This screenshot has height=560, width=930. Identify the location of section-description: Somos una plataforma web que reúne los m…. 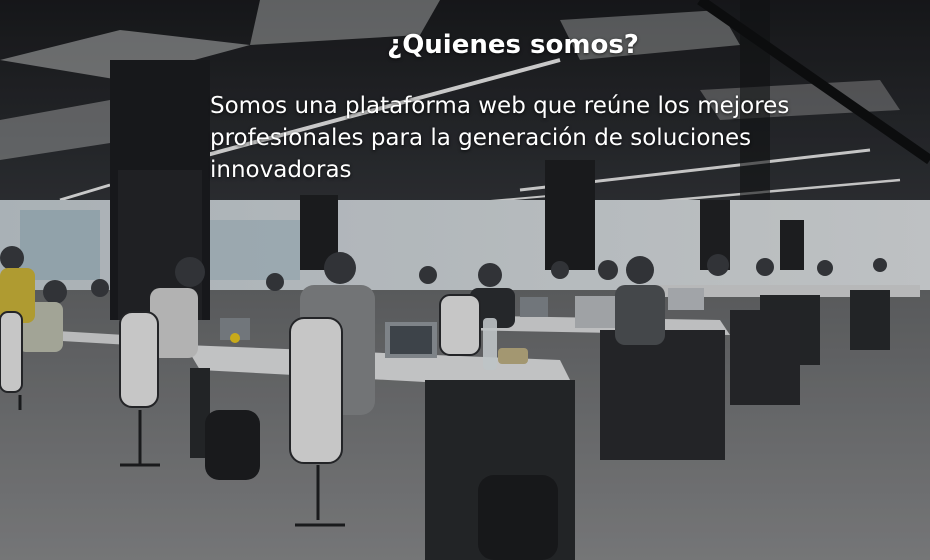
(500, 138).